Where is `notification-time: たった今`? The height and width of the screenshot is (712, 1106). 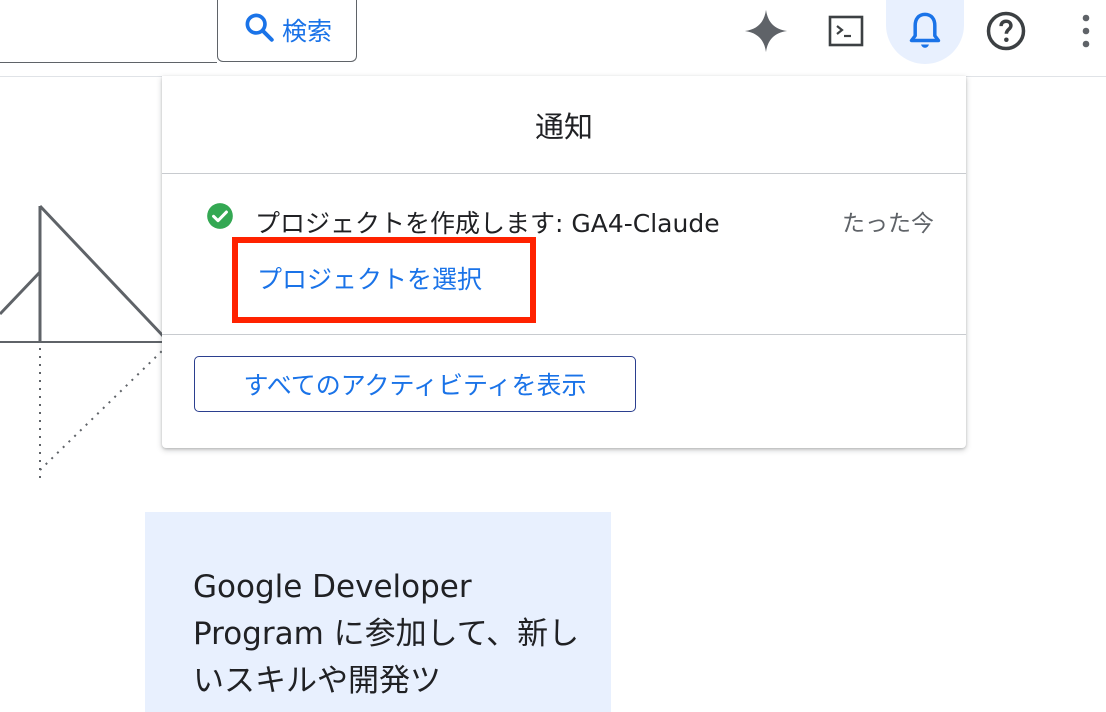
notification-time: たった今 is located at coordinates (888, 224).